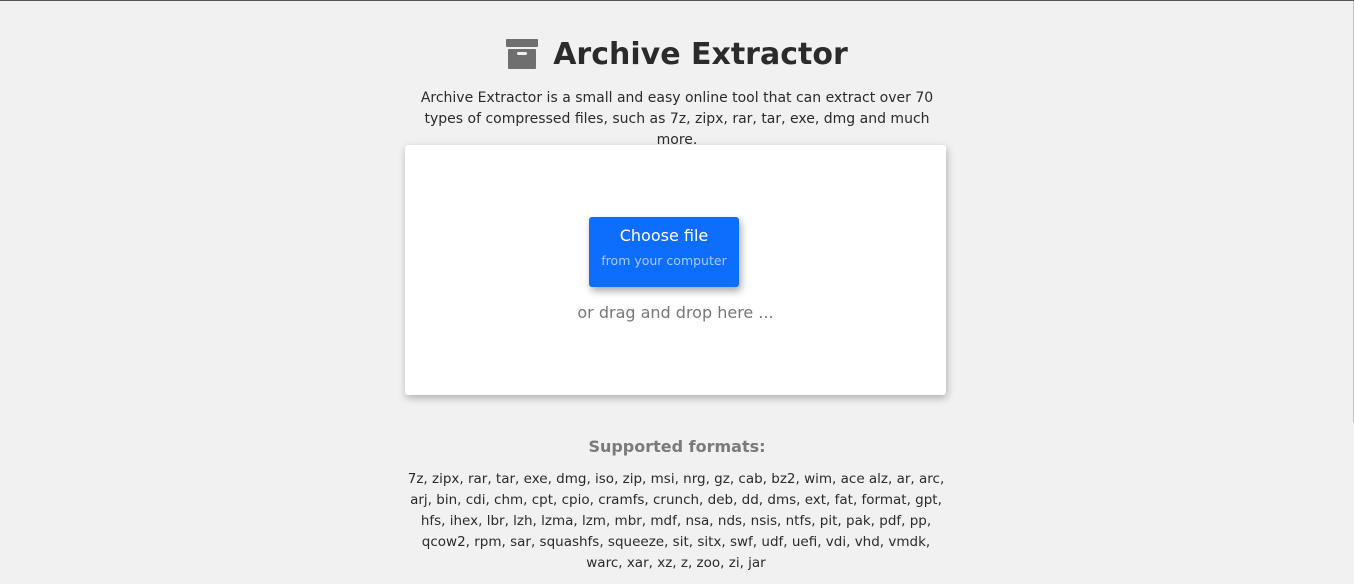  What do you see at coordinates (677, 0) in the screenshot?
I see `window-top-border` at bounding box center [677, 0].